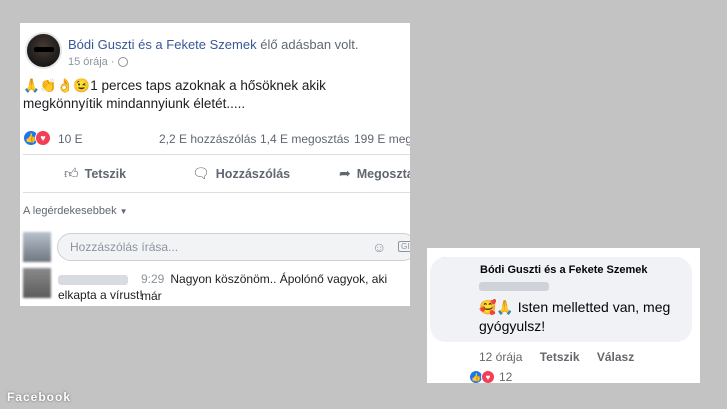  I want to click on share-button: ➦ Megoszta, so click(374, 173).